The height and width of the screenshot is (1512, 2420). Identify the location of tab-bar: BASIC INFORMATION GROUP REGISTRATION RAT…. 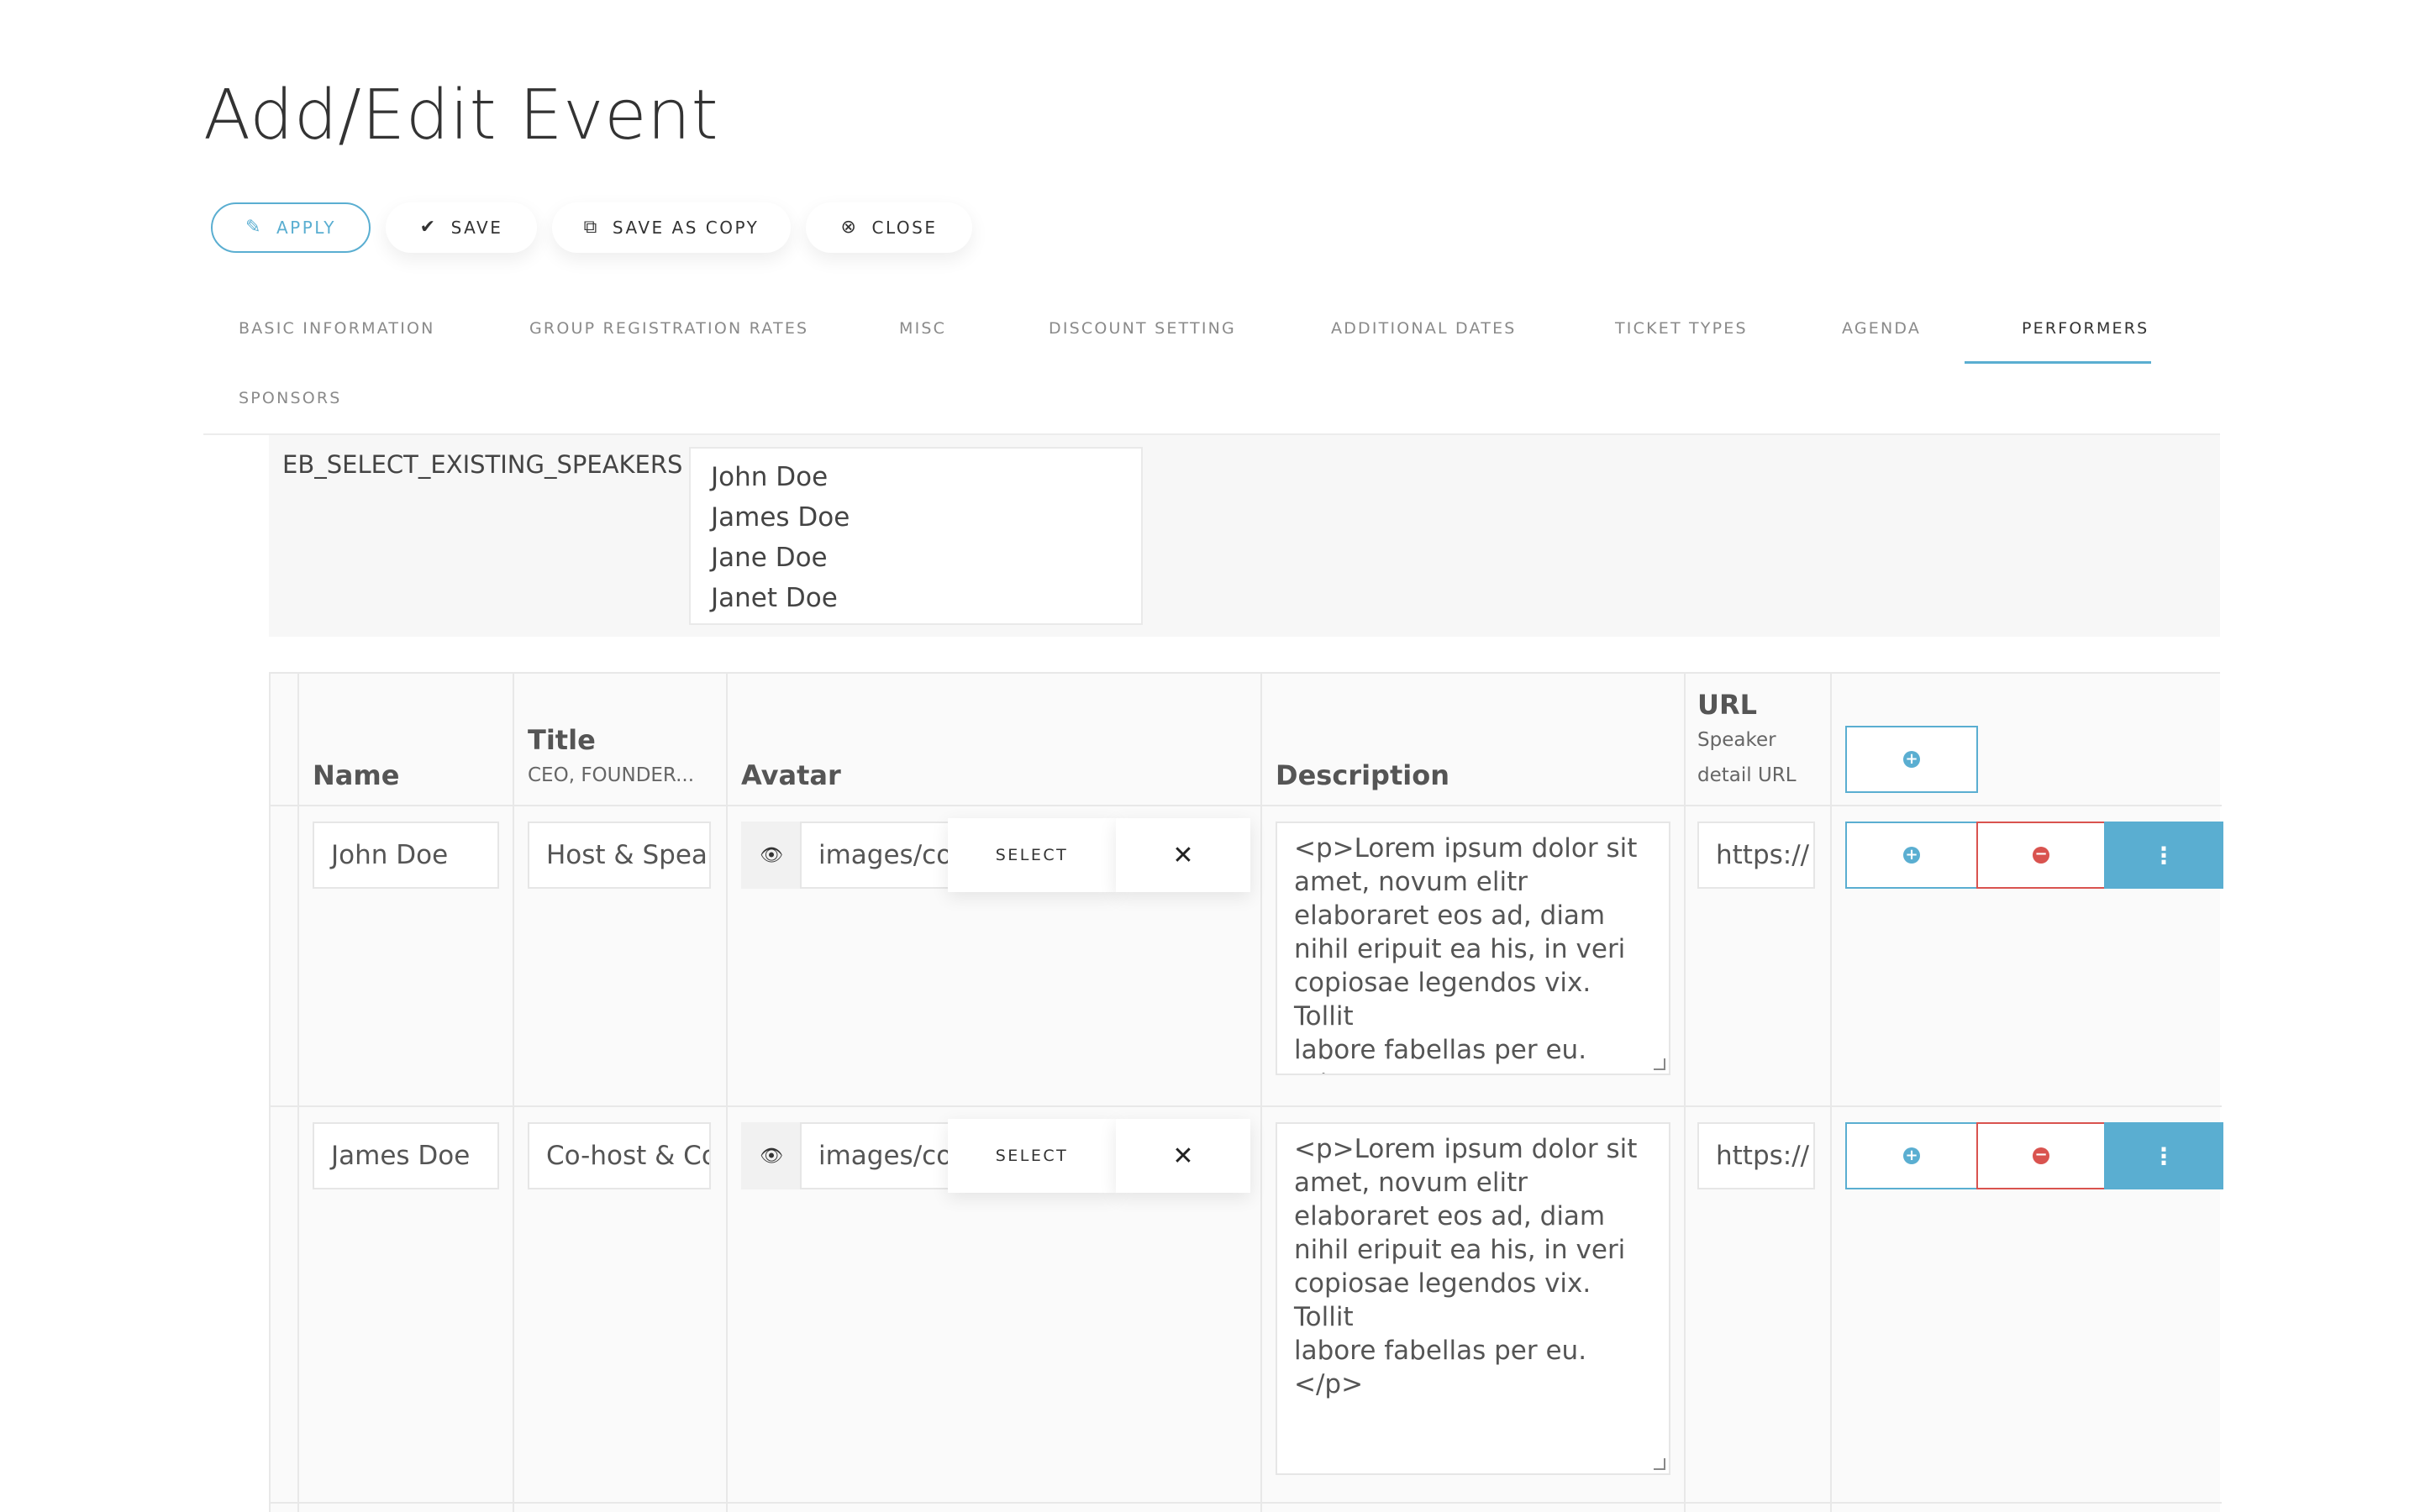
(1211, 368).